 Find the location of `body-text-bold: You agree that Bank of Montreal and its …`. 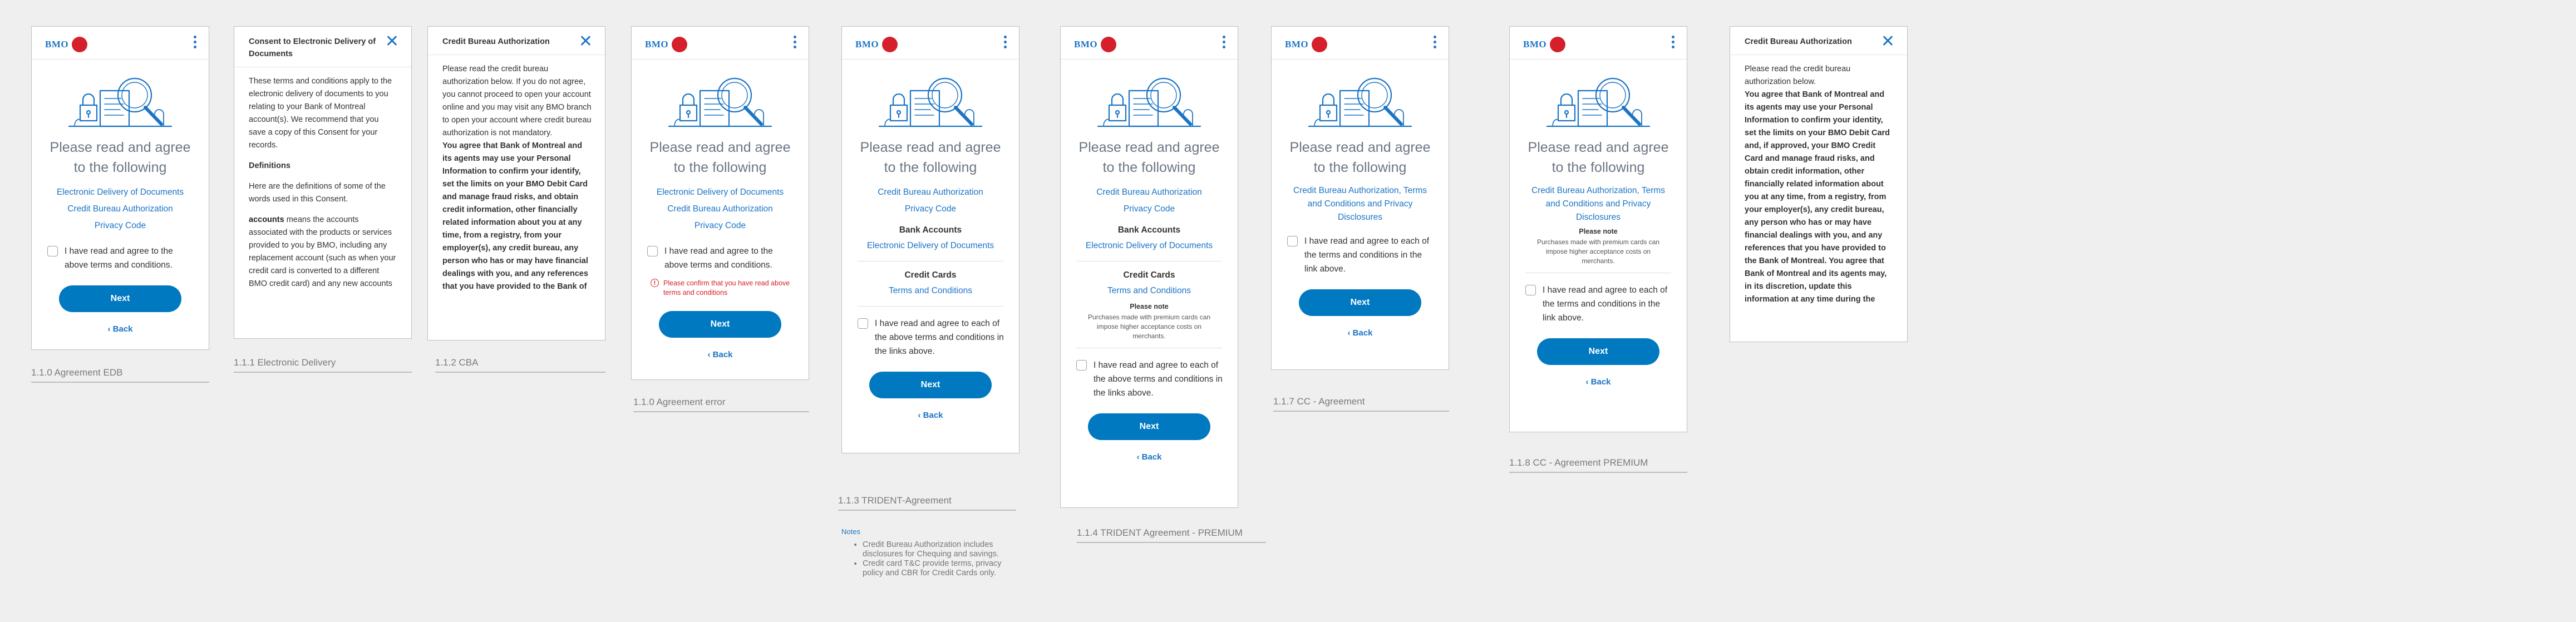

body-text-bold: You agree that Bank of Montreal and its … is located at coordinates (515, 216).